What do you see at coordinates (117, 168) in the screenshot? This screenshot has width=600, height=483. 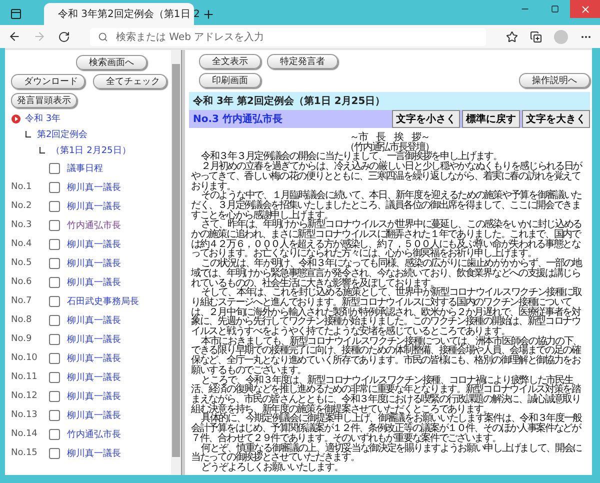 I see `speaker-link: 議事日程` at bounding box center [117, 168].